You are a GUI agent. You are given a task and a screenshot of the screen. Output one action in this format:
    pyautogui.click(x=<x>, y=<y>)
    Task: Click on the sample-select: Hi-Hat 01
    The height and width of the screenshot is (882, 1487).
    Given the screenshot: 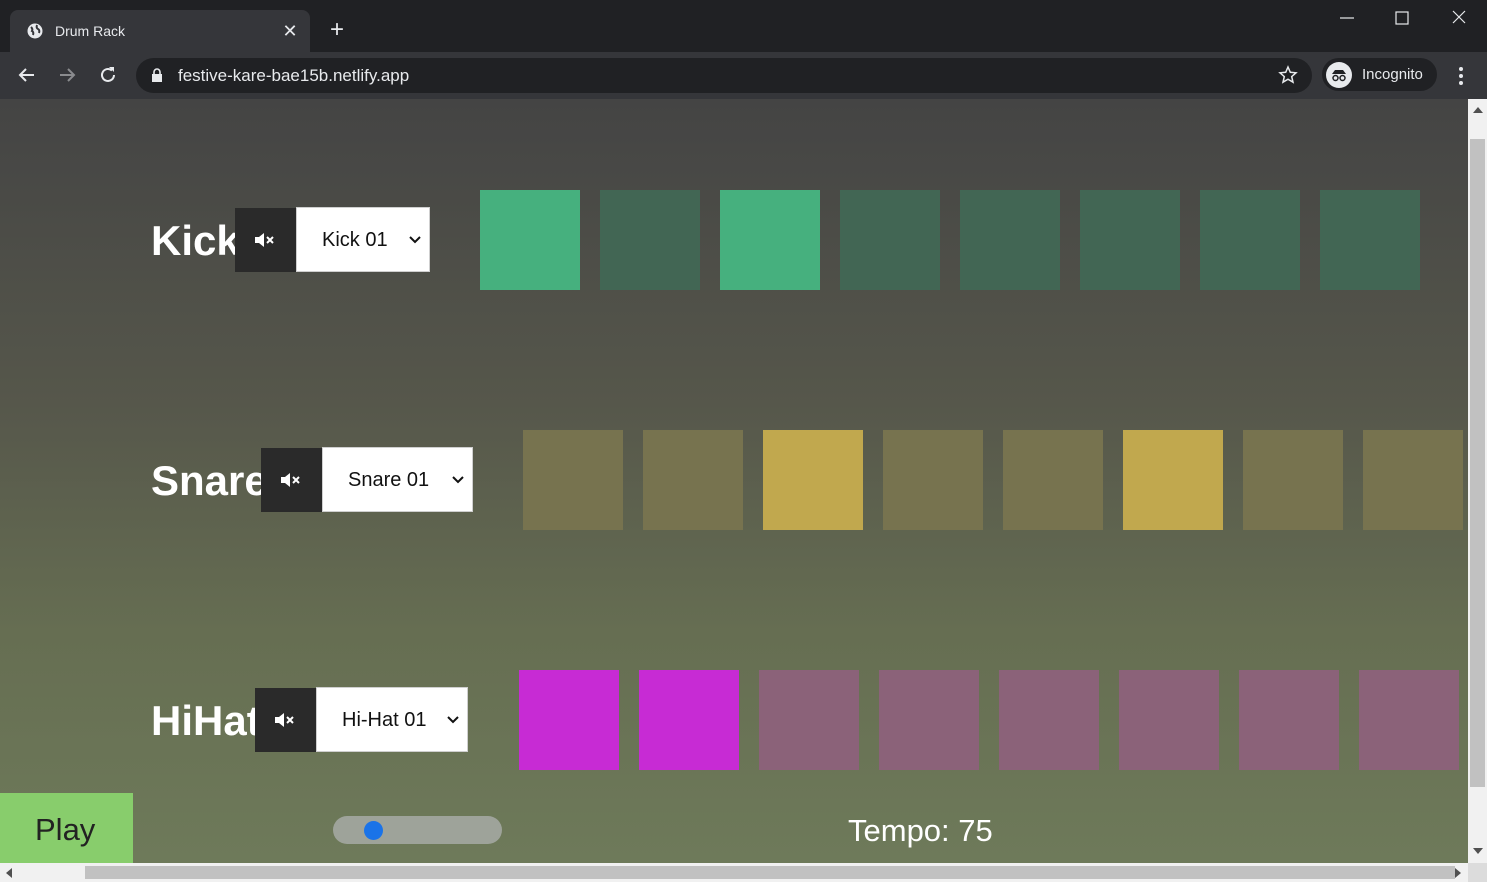 What is the action you would take?
    pyautogui.click(x=392, y=719)
    